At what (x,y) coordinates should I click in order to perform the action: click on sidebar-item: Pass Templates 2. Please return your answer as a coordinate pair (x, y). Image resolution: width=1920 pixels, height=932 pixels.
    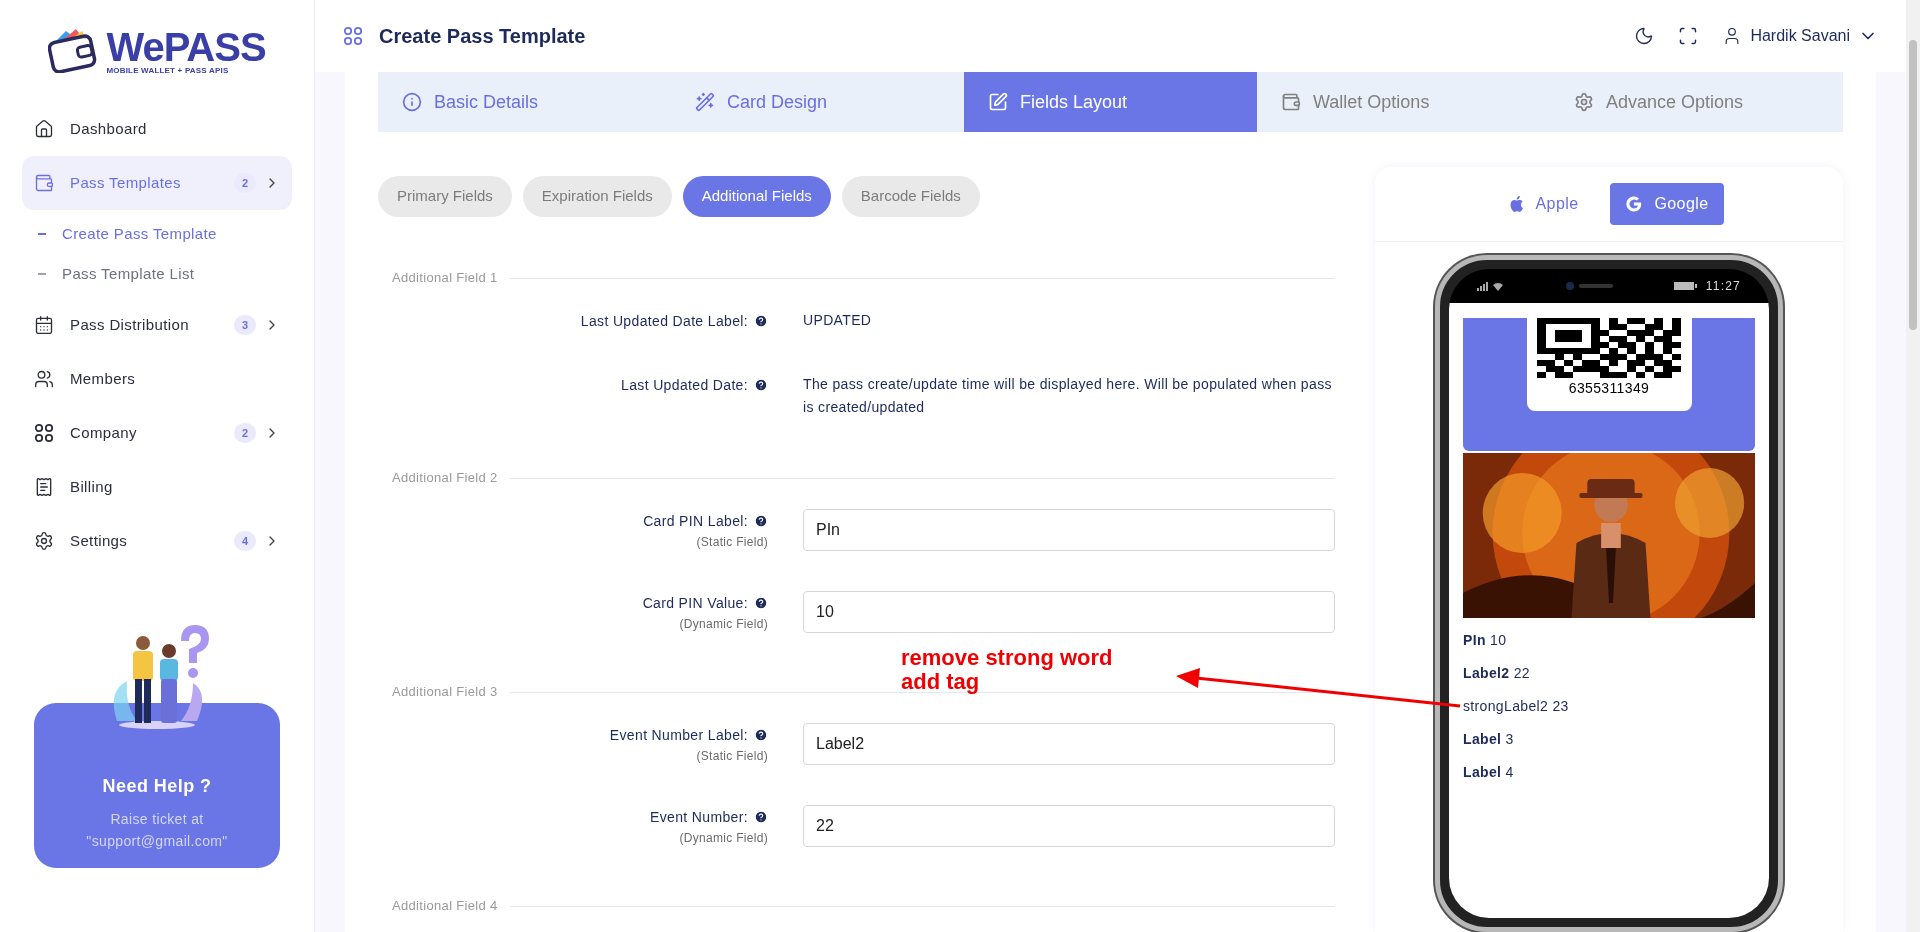
    Looking at the image, I should click on (157, 183).